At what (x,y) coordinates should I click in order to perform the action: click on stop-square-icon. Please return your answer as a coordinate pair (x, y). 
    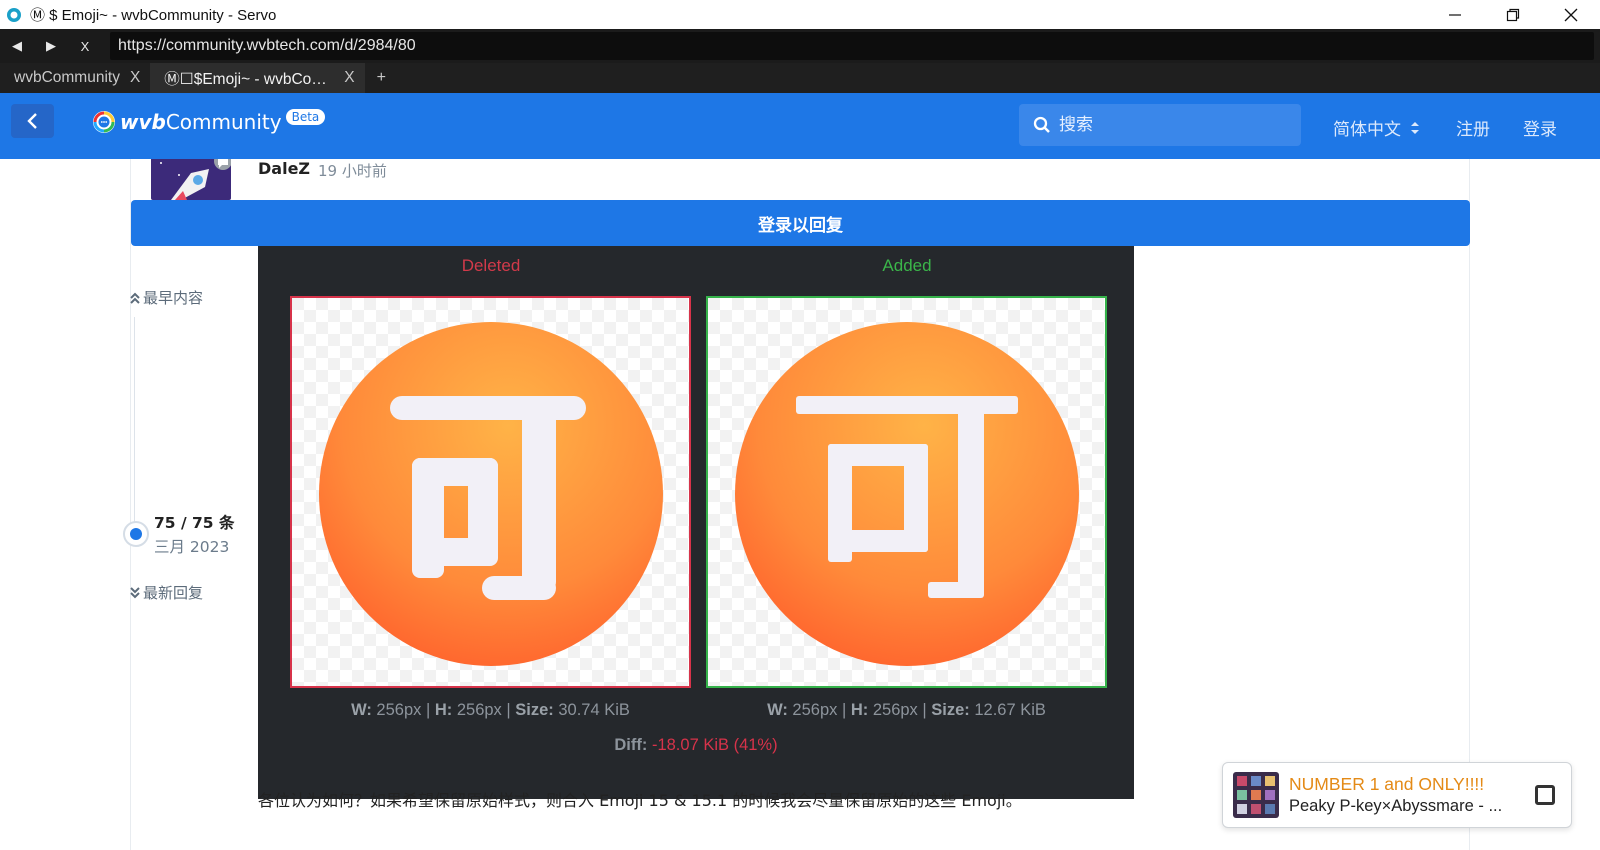
    Looking at the image, I should click on (1545, 795).